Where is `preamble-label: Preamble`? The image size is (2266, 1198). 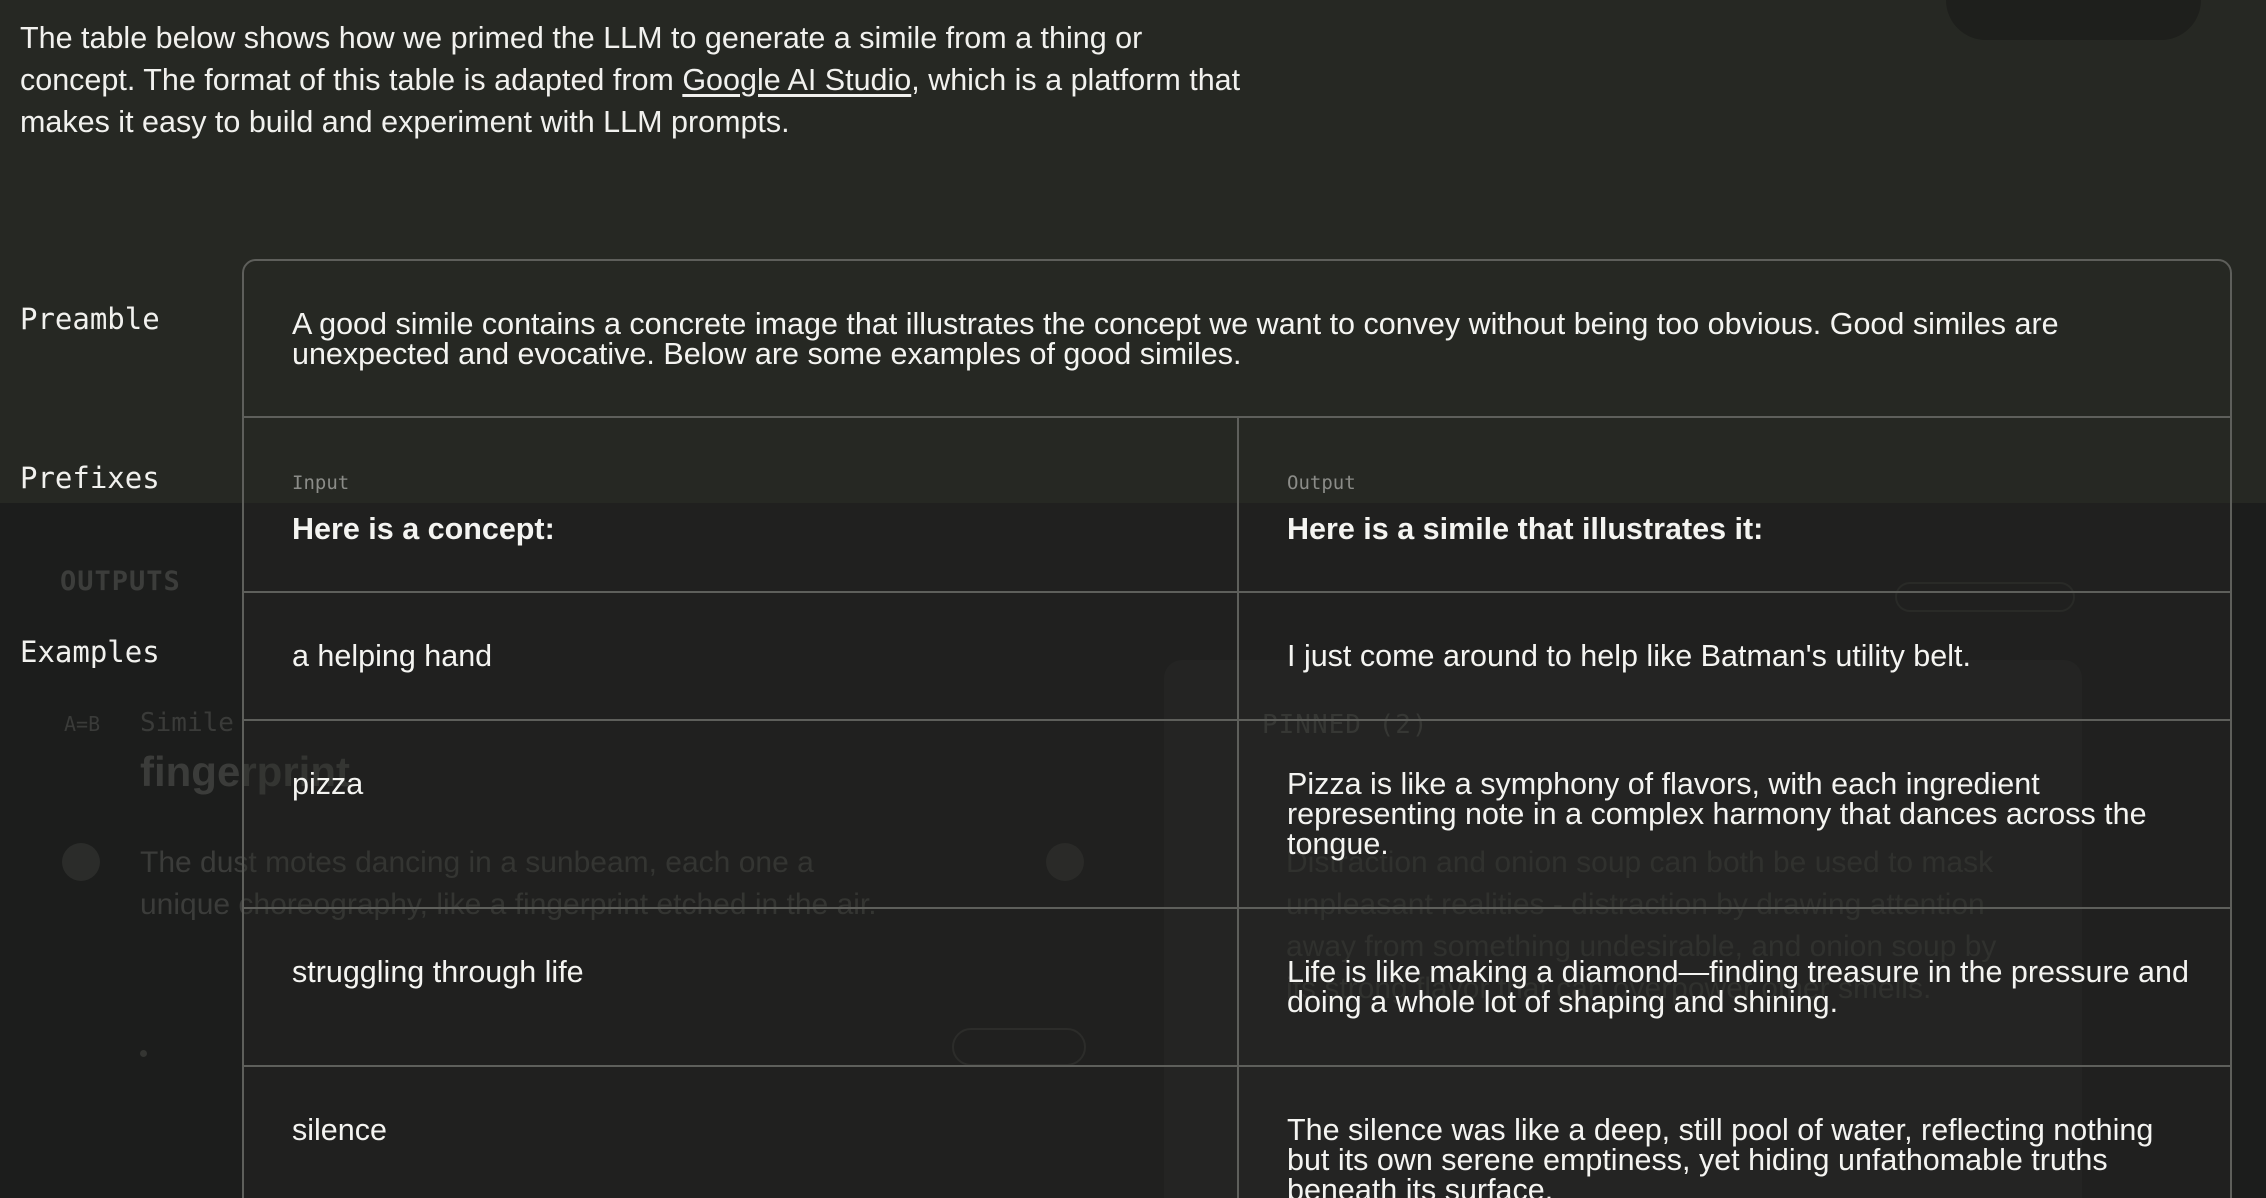
preamble-label: Preamble is located at coordinates (90, 319).